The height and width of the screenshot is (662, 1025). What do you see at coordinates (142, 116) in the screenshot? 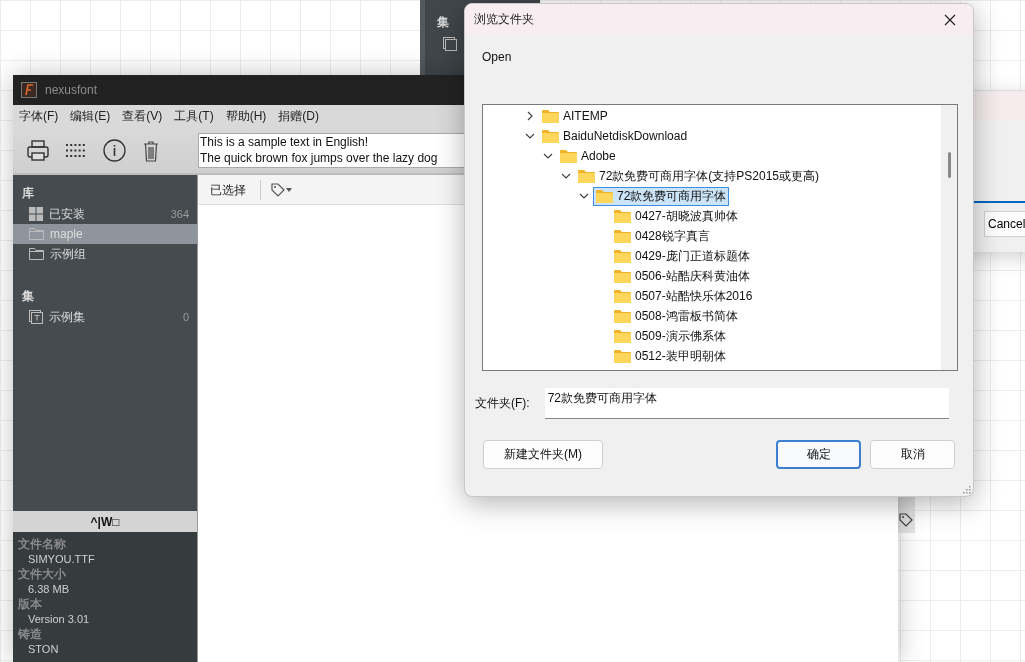
I see `menu-item: 查看(V)` at bounding box center [142, 116].